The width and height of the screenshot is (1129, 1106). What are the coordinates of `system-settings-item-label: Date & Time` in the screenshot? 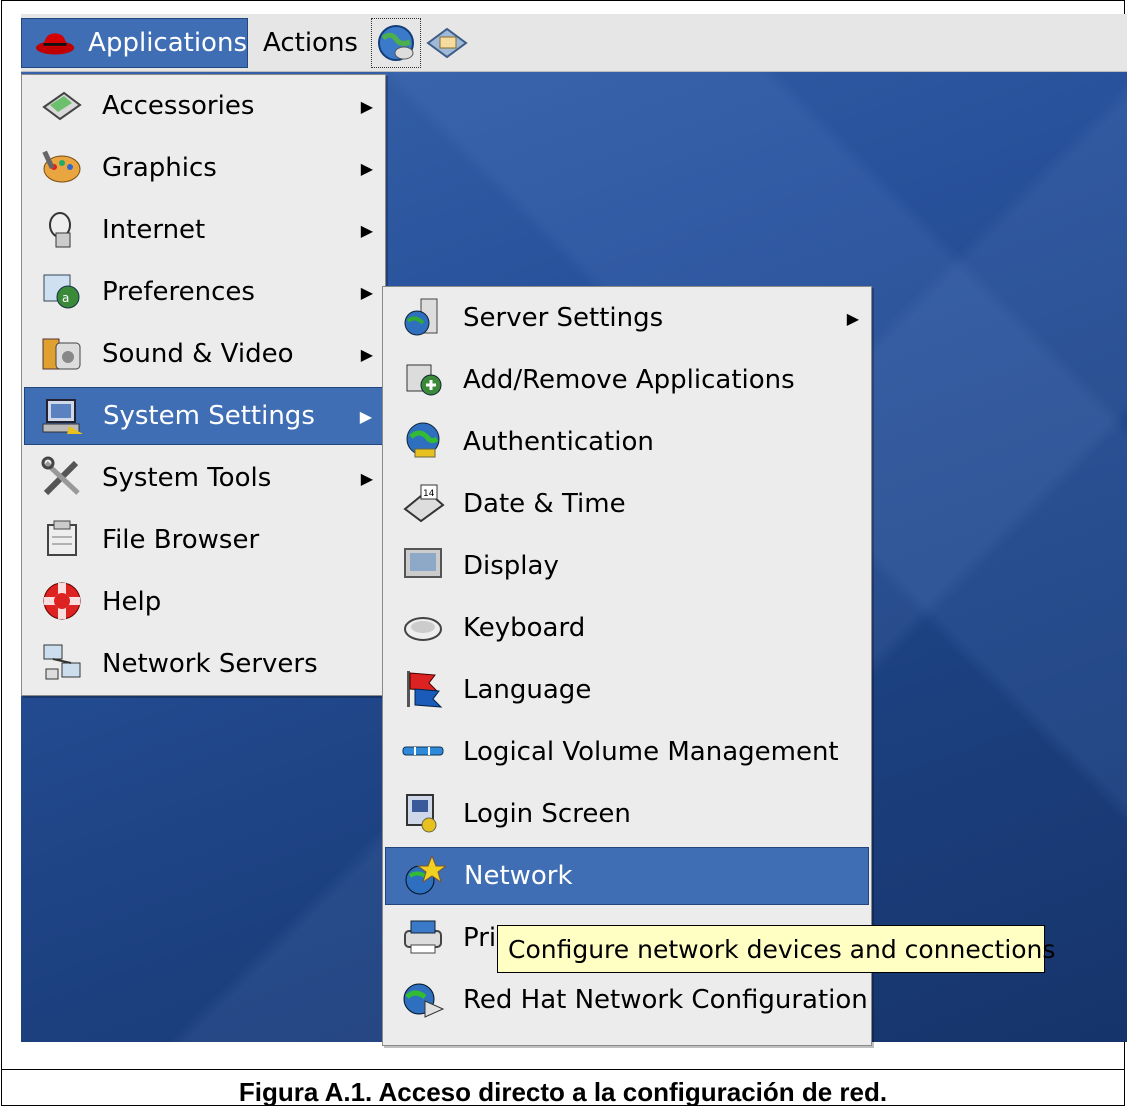 It's located at (544, 504).